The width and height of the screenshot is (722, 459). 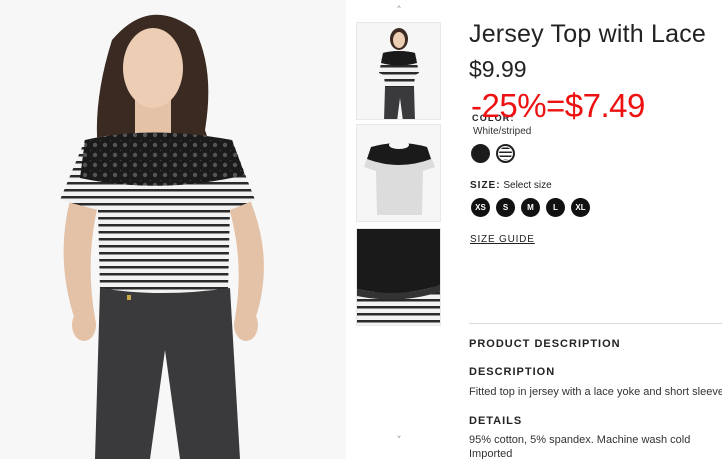 What do you see at coordinates (398, 71) in the screenshot?
I see `thumbnail-model-front` at bounding box center [398, 71].